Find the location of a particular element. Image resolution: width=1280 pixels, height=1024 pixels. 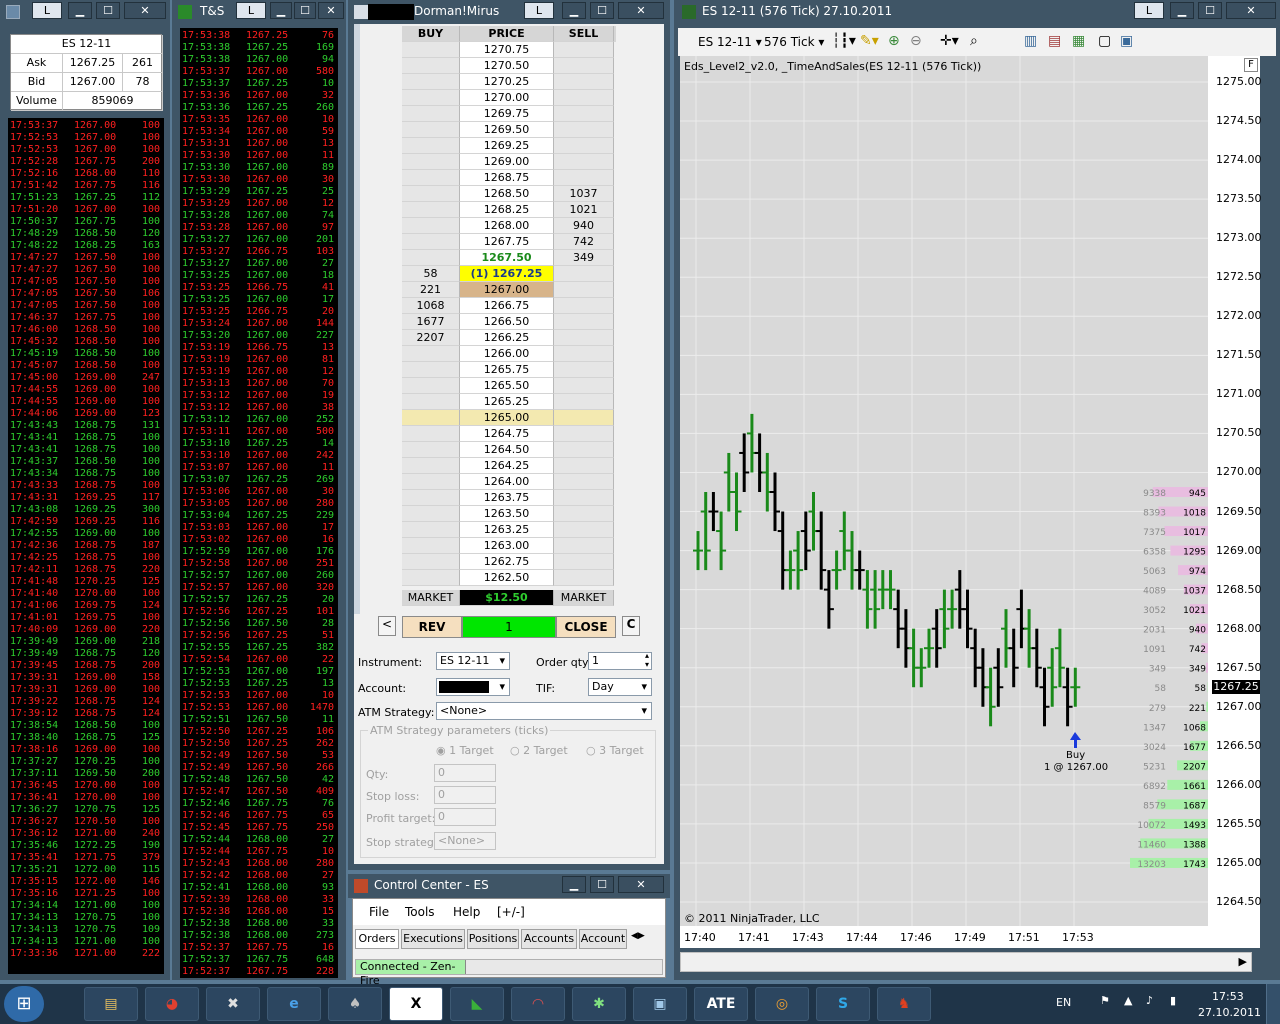

ladder-row: 1068 1266.75 is located at coordinates (509, 306).